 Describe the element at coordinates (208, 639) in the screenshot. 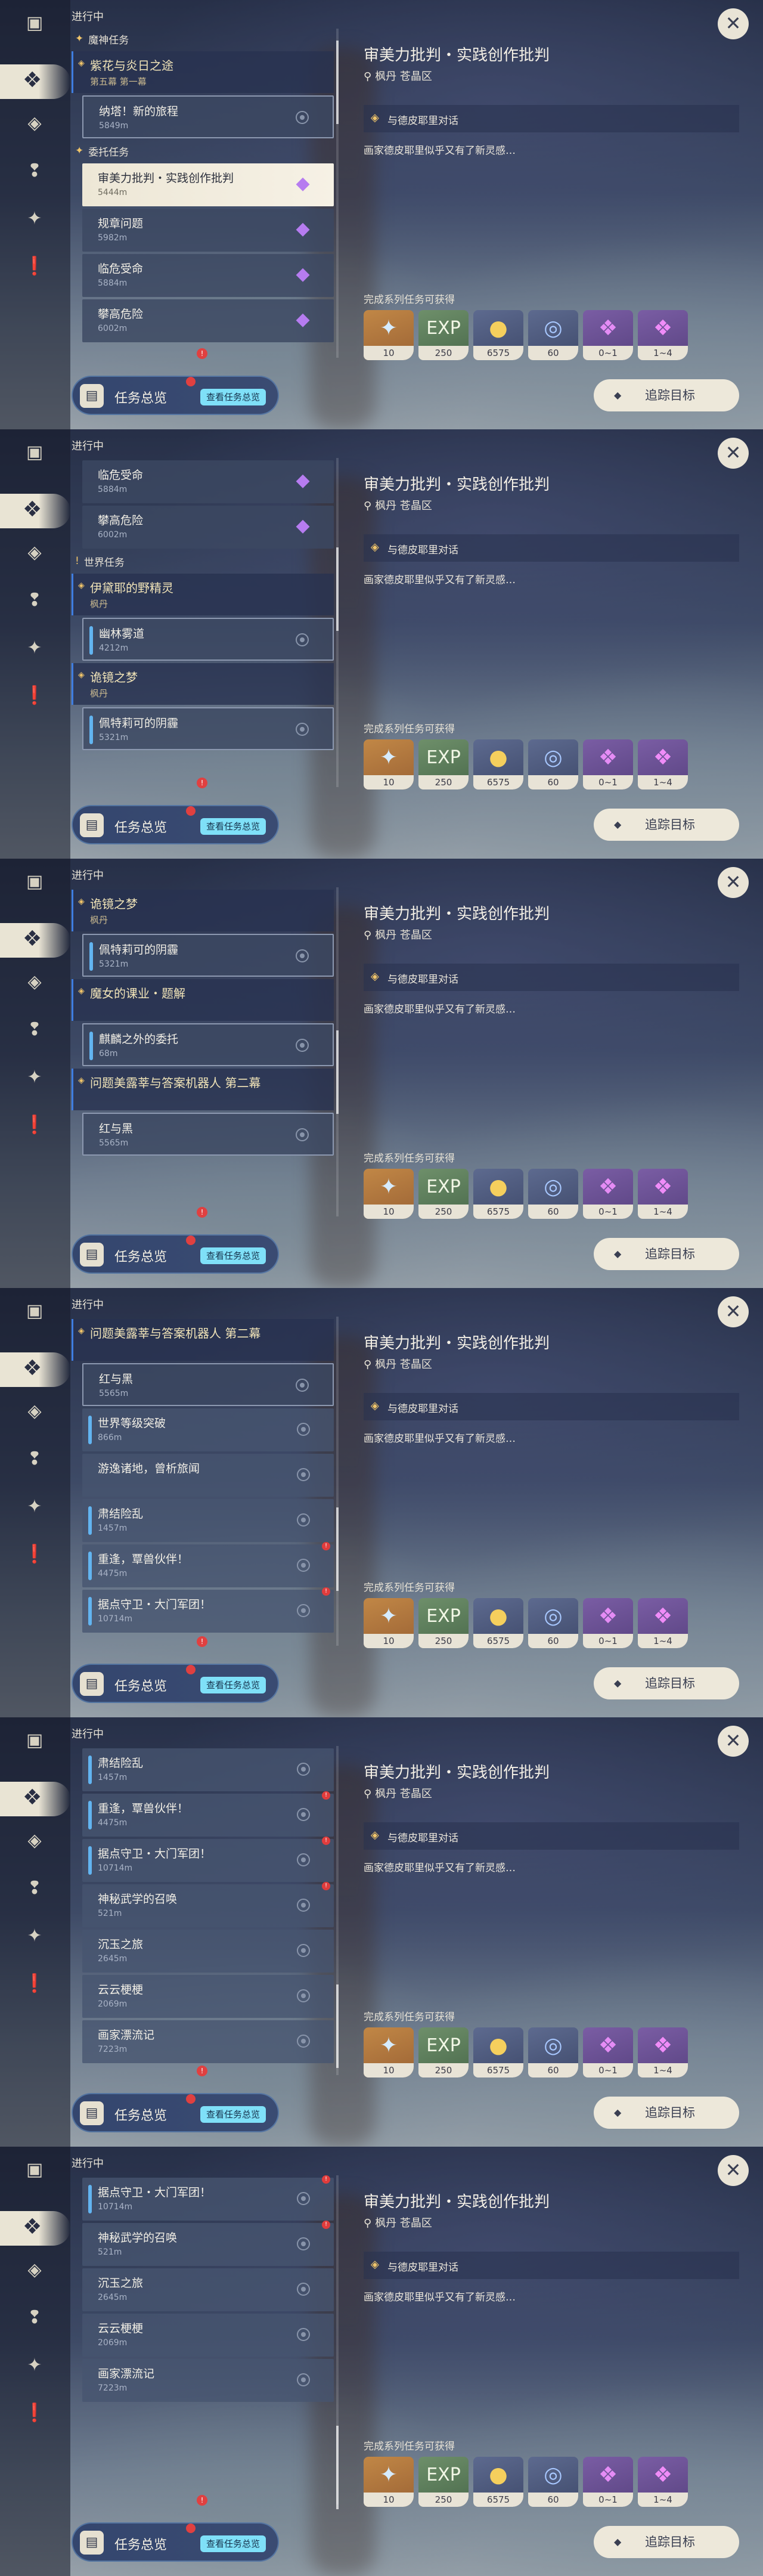

I see `quest-list-item: 幽林雾道 4212m` at that location.